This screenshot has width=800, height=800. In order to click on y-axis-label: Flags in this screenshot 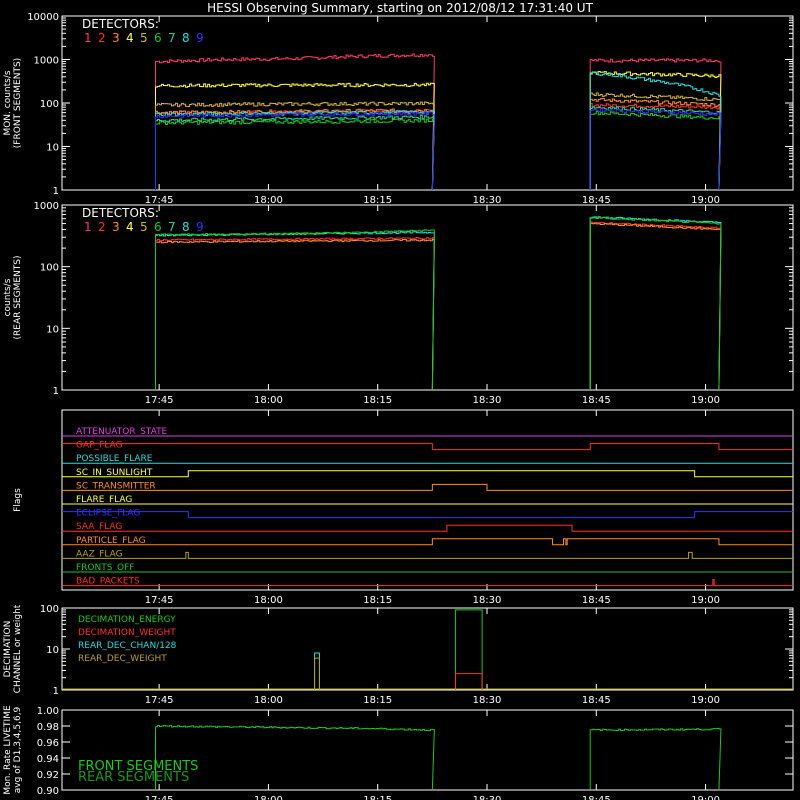, I will do `click(18, 500)`.